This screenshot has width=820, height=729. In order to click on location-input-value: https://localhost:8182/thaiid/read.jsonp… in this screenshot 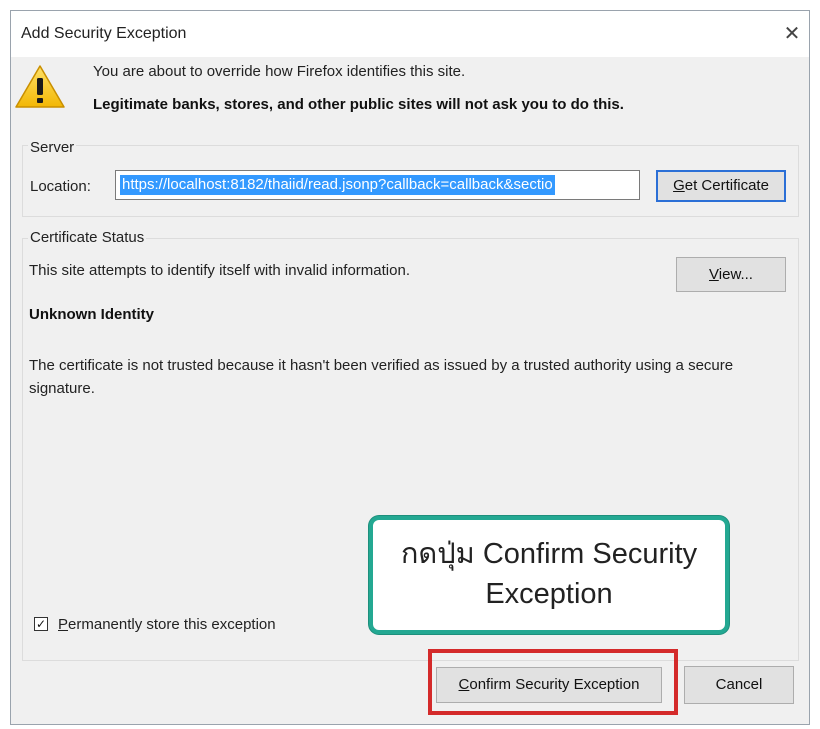, I will do `click(337, 185)`.